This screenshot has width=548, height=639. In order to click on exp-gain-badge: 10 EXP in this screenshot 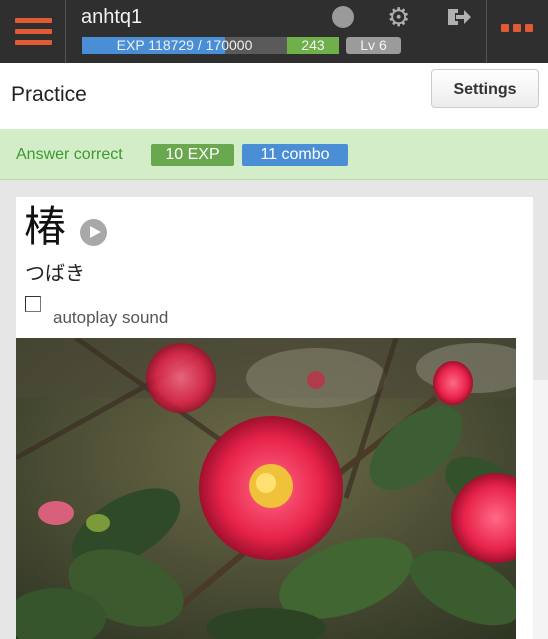, I will do `click(192, 155)`.